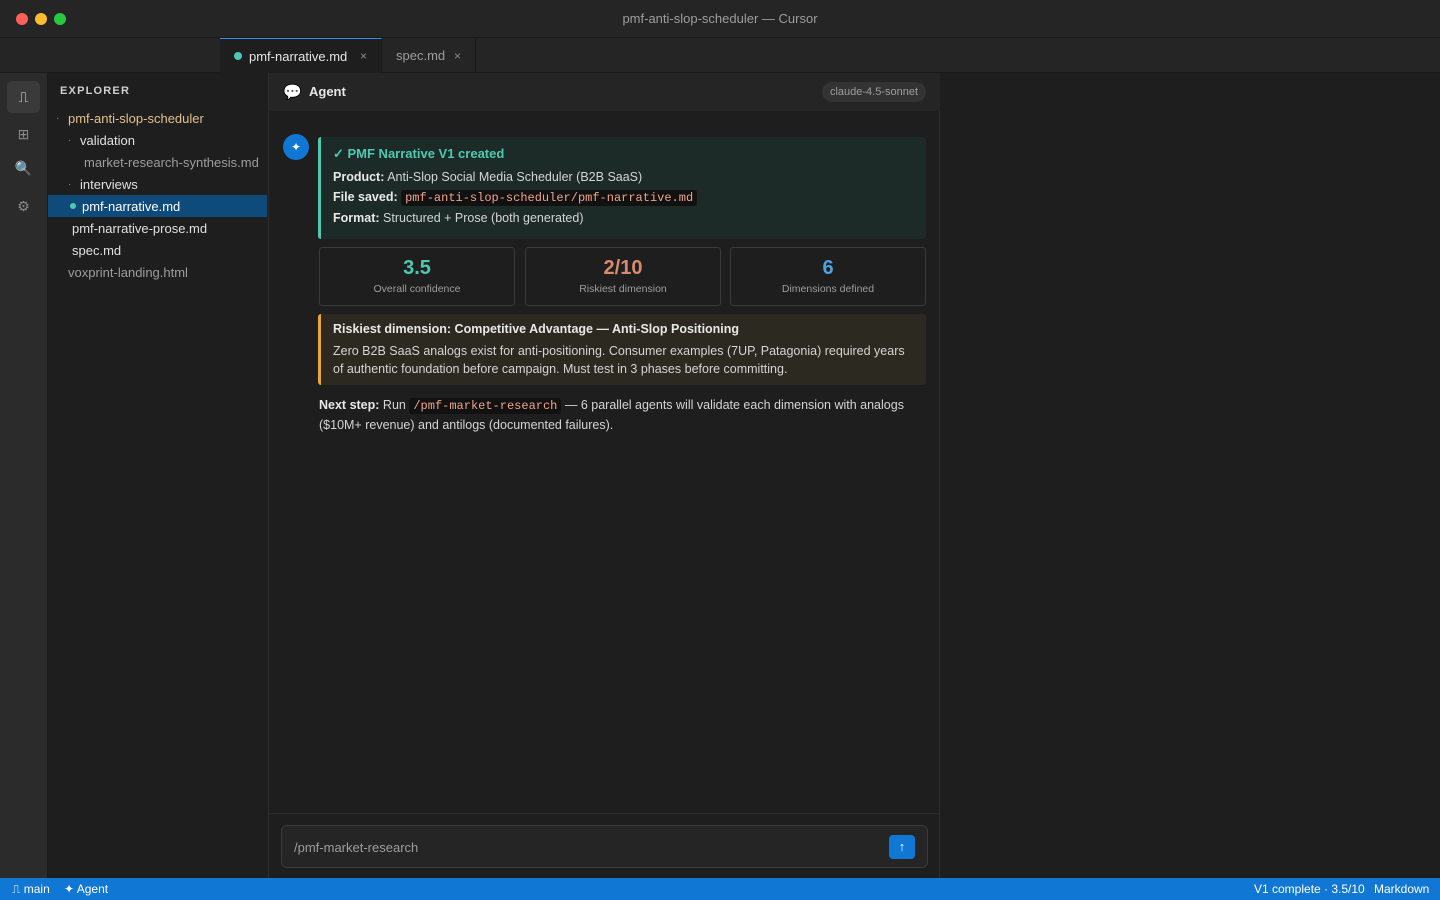 The height and width of the screenshot is (900, 1440). Describe the element at coordinates (483, 218) in the screenshot. I see `format-value: Structured + Prose (both generated)` at that location.